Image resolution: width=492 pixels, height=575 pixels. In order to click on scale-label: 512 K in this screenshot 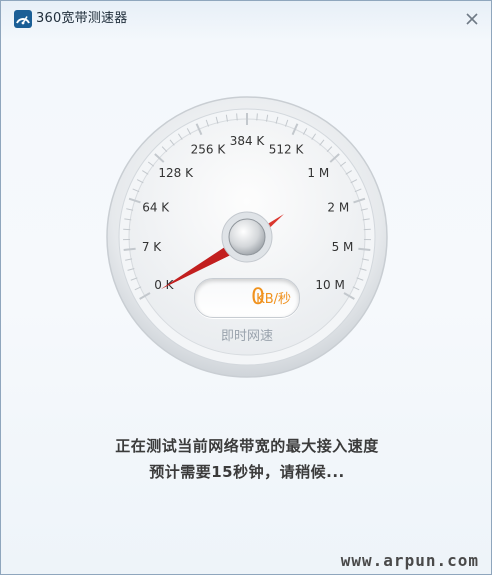, I will do `click(287, 149)`.